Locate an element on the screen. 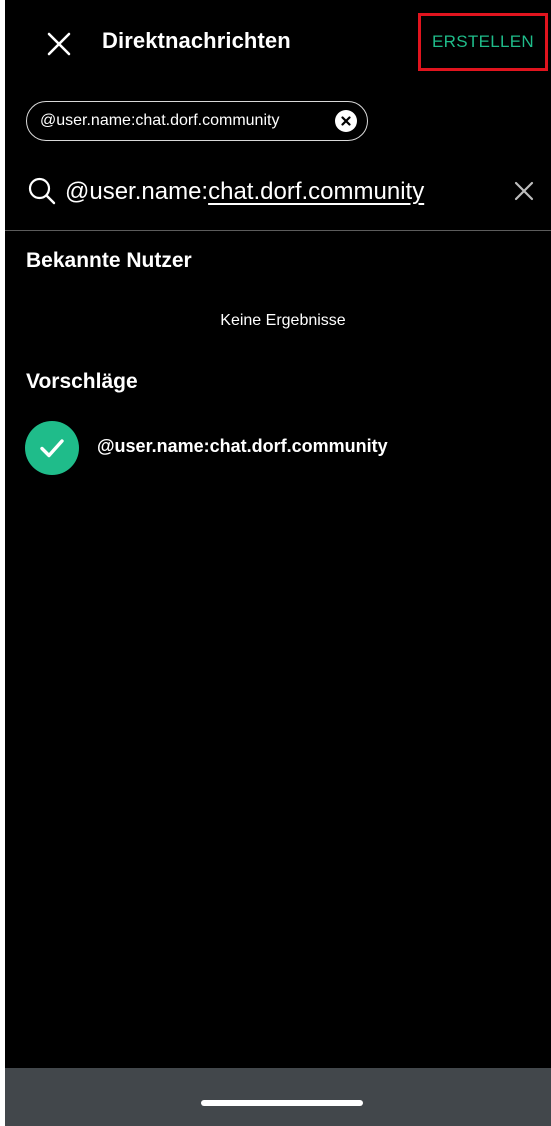  search-value-prefix: @user.name: is located at coordinates (137, 191).